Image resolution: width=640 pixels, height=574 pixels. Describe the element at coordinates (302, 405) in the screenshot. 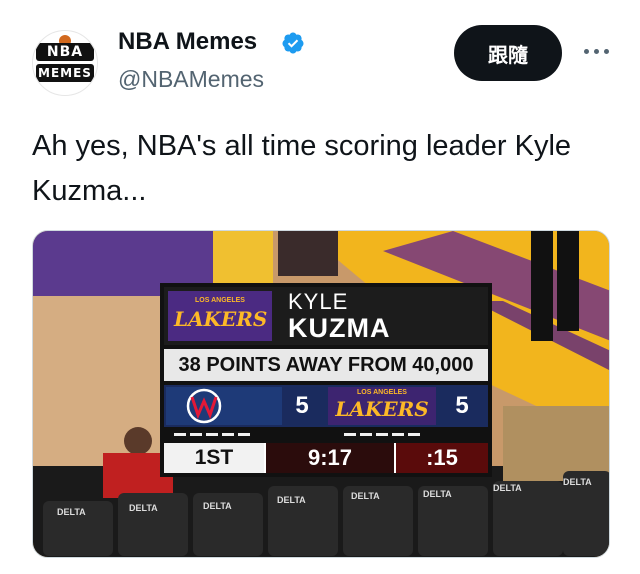

I see `away-score: 5` at that location.